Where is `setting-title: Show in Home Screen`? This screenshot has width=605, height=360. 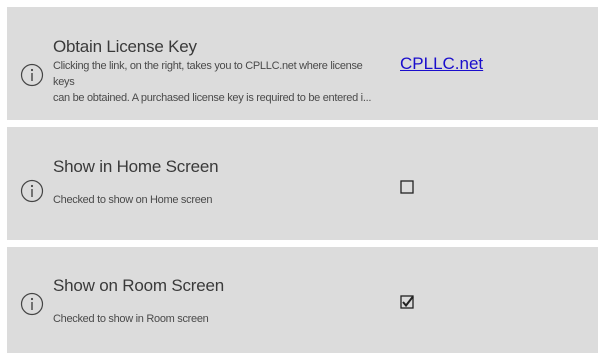
setting-title: Show in Home Screen is located at coordinates (136, 166).